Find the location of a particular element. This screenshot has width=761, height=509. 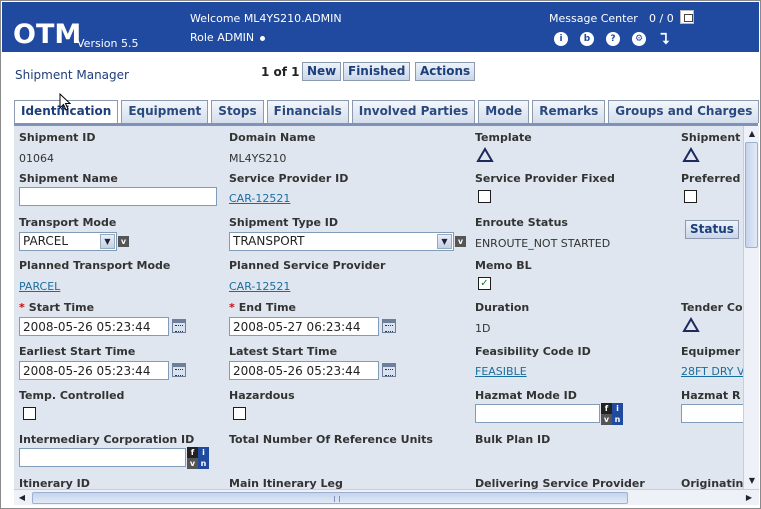

tab-equipment: Equipment is located at coordinates (165, 111).